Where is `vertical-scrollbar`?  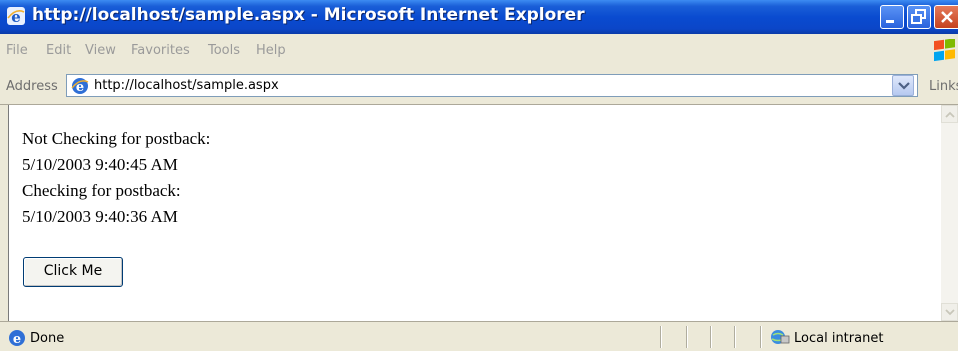
vertical-scrollbar is located at coordinates (949, 213).